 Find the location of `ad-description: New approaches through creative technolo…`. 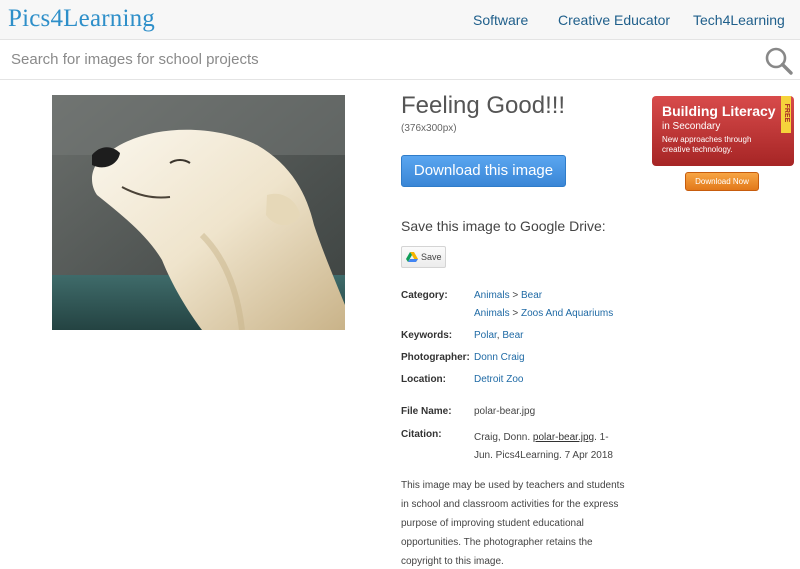

ad-description: New approaches through creative technolo… is located at coordinates (707, 144).